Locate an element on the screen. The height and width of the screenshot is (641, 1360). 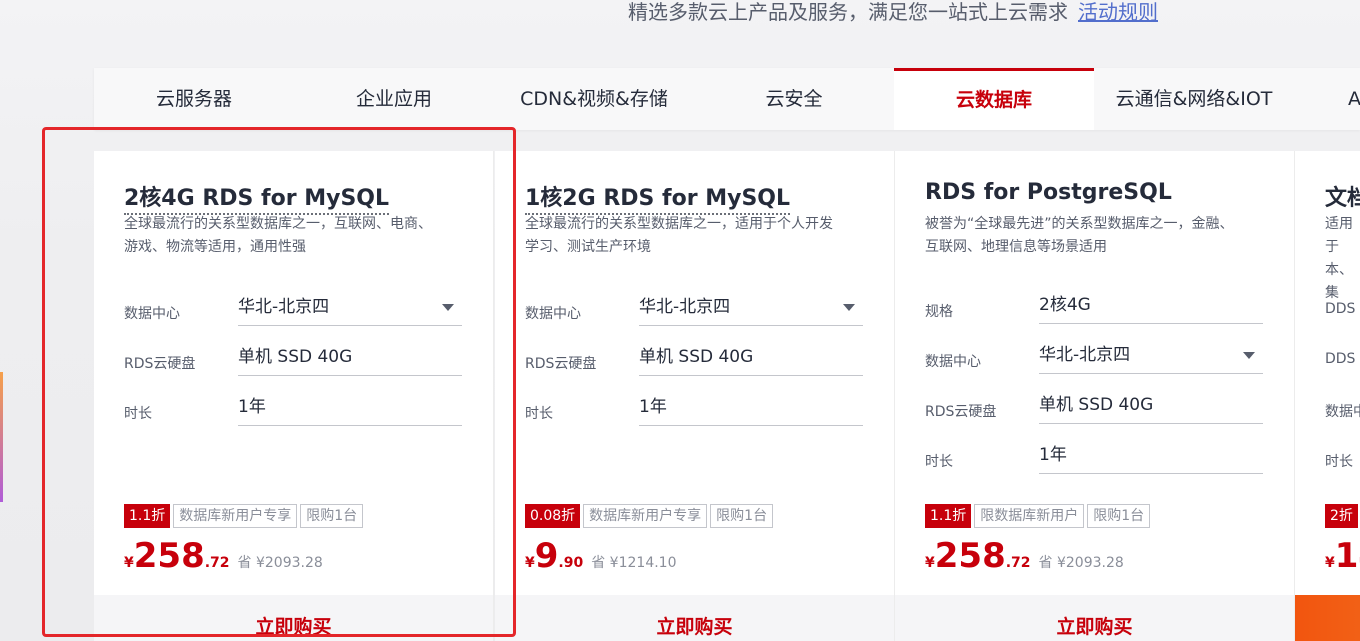
card-description: 被誉为“全球最先进”的关系型数据库之一，金融、互联网、地理信息等场景适用 is located at coordinates (1079, 235).